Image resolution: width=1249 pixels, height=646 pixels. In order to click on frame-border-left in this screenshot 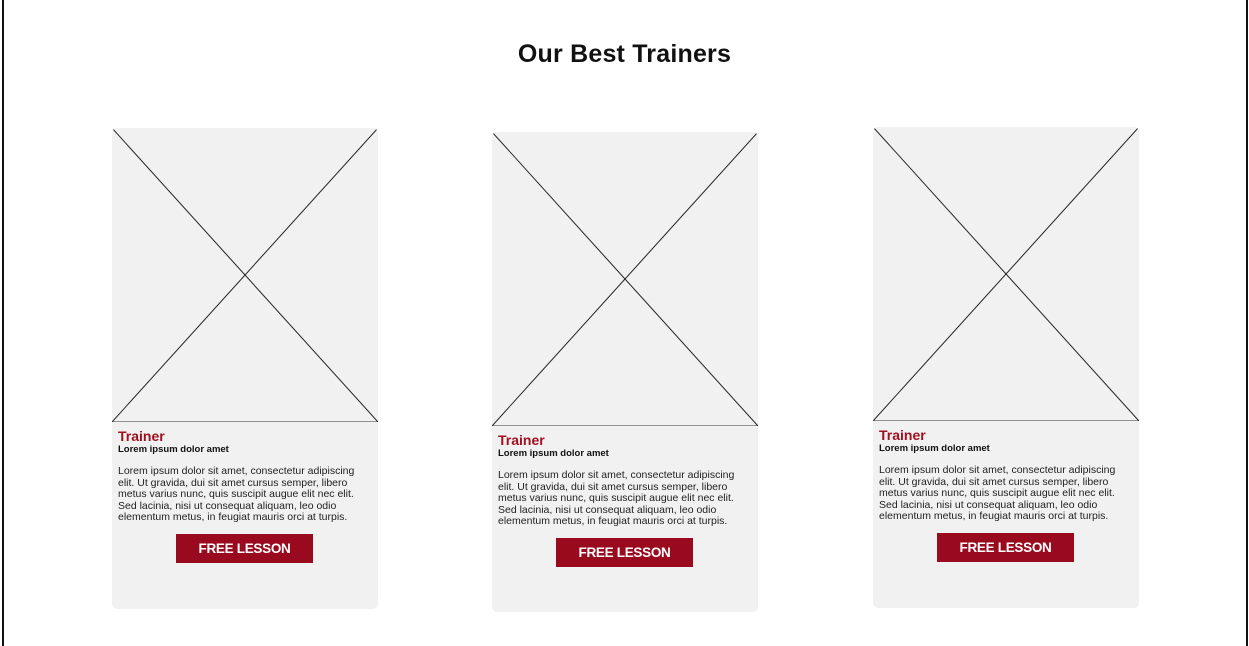, I will do `click(3, 323)`.